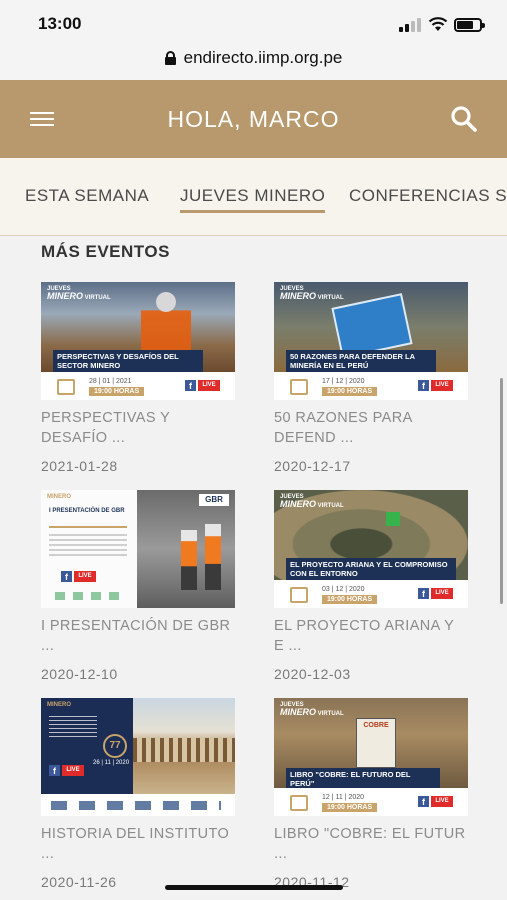 This screenshot has height=900, width=507. What do you see at coordinates (469, 25) in the screenshot?
I see `battery-icon` at bounding box center [469, 25].